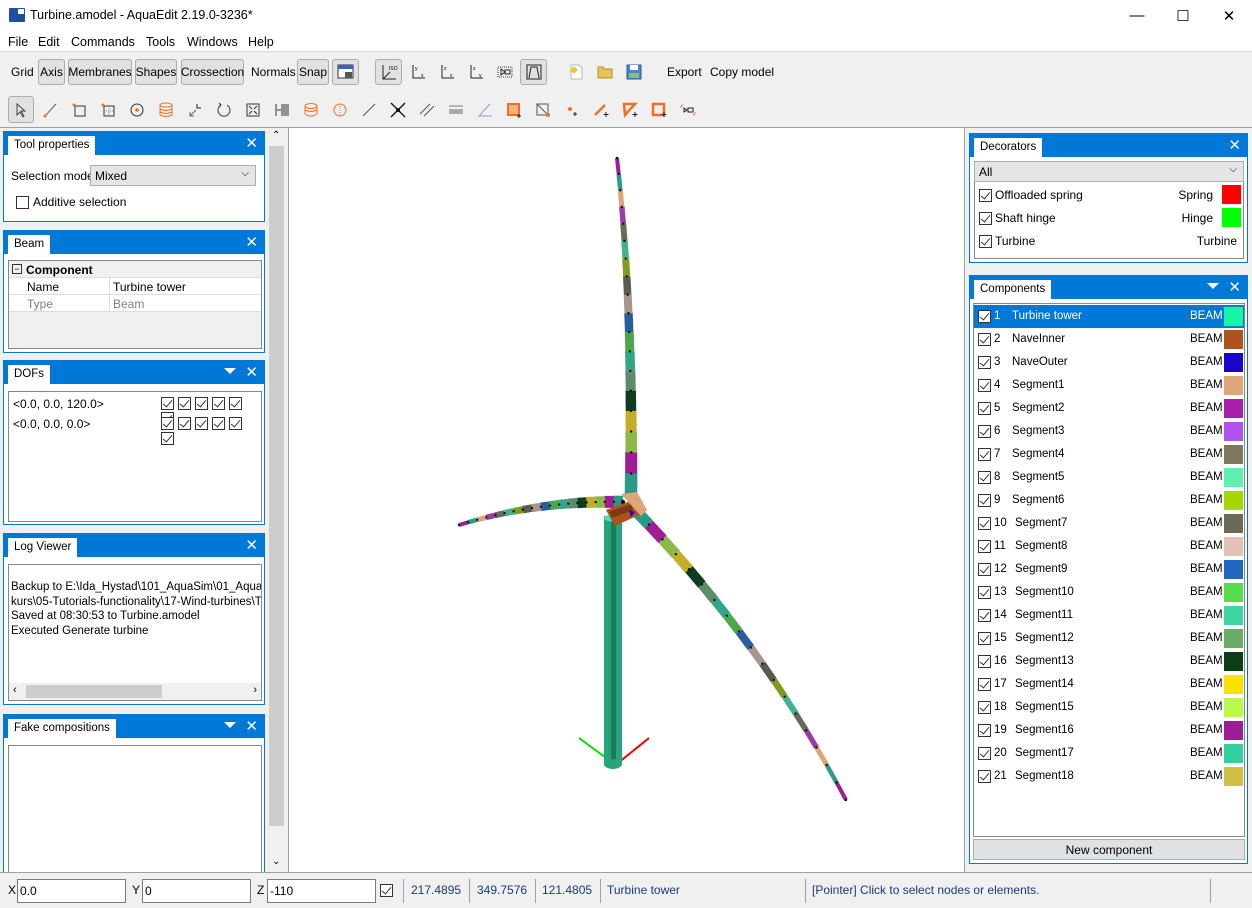 This screenshot has height=908, width=1252. I want to click on perspective-button, so click(533, 72).